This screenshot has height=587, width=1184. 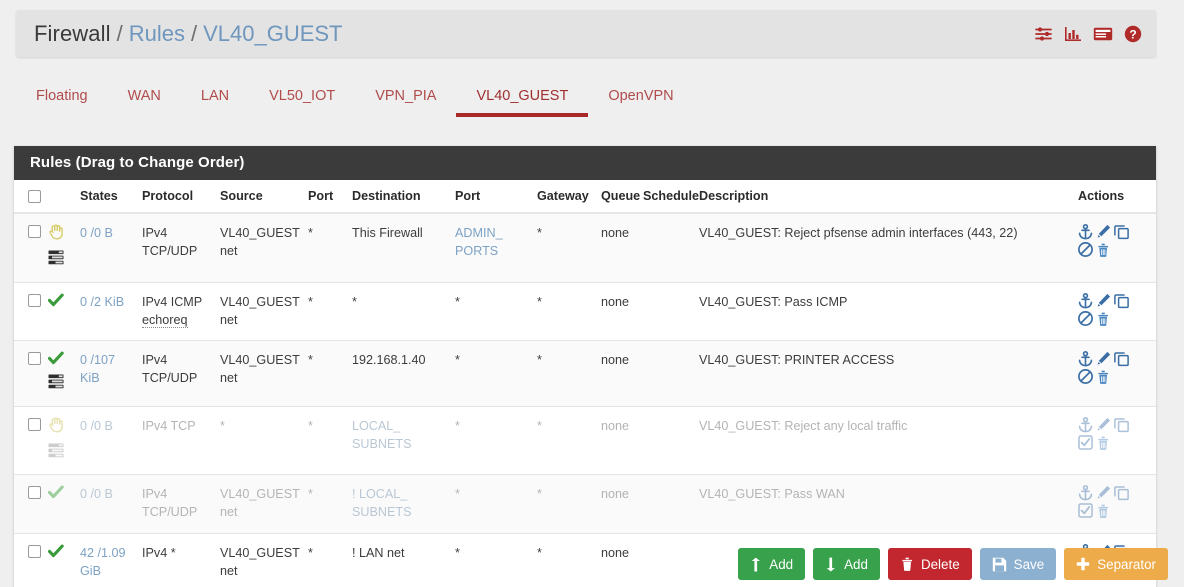 What do you see at coordinates (34, 196) in the screenshot?
I see `select-all-checkbox` at bounding box center [34, 196].